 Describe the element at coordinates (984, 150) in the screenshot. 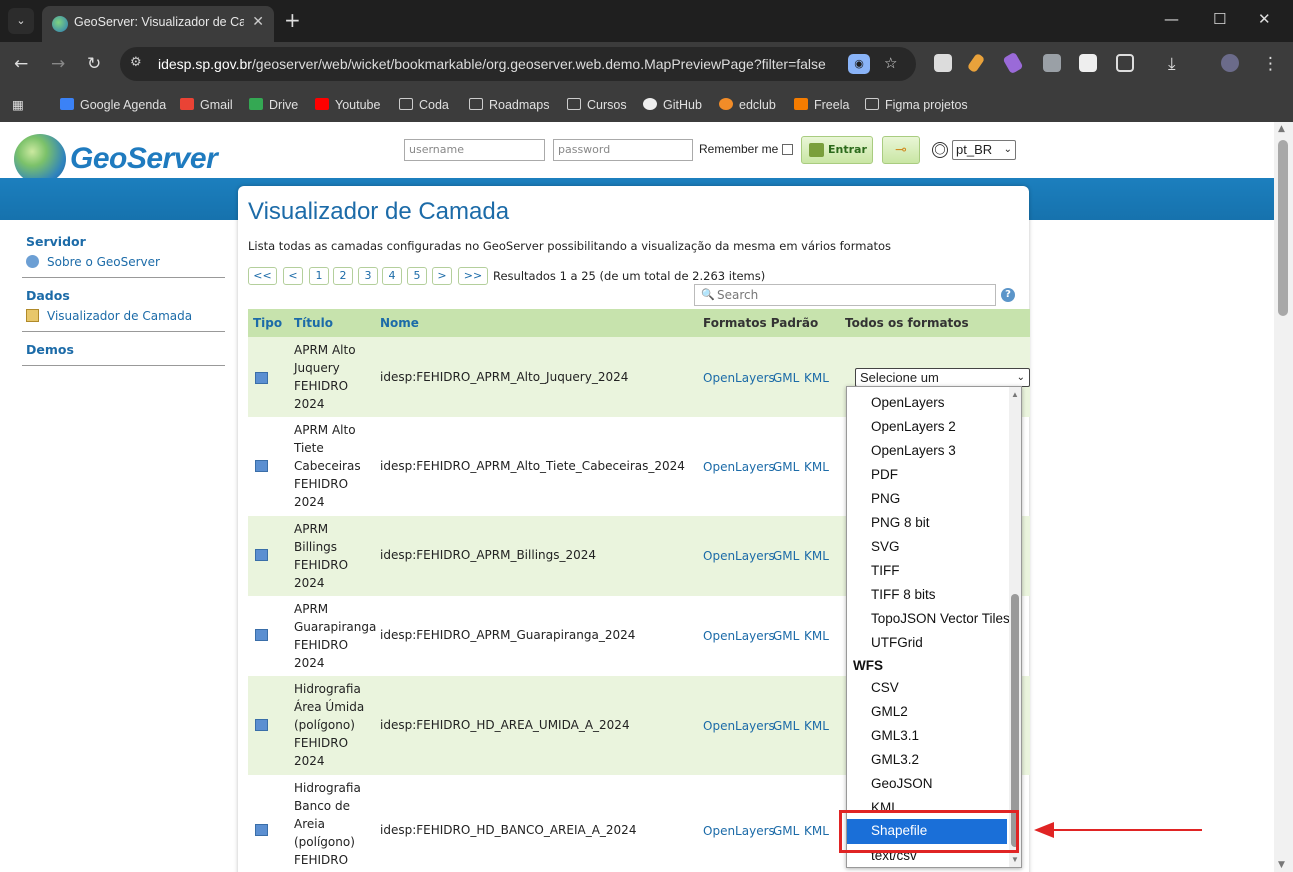

I see `language-select: pt_BR ⌄` at that location.